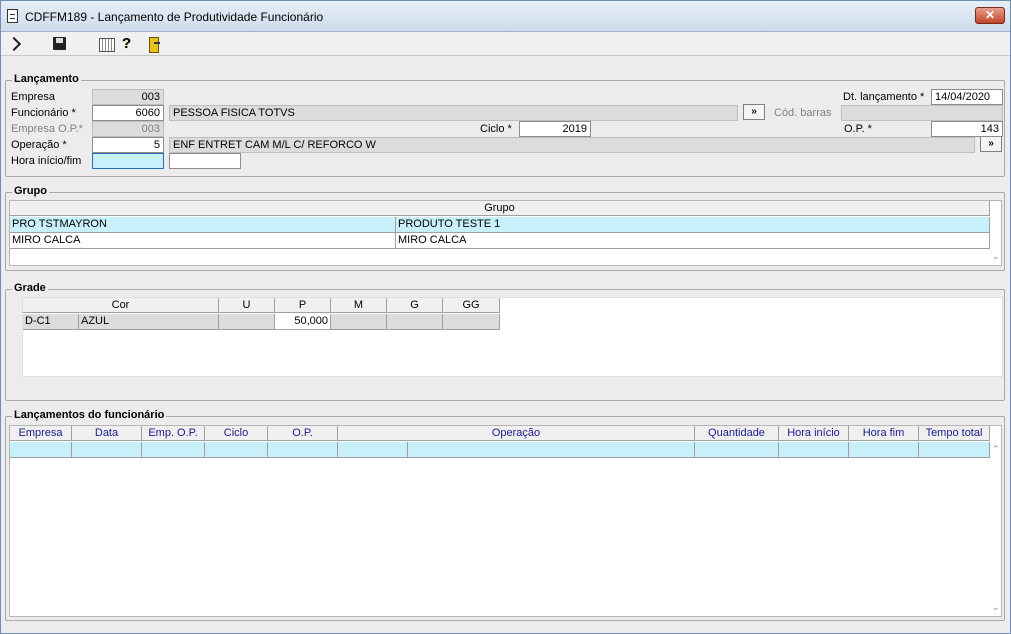  I want to click on grupo-row-1-code: PRO TSTMAYRON, so click(203, 225).